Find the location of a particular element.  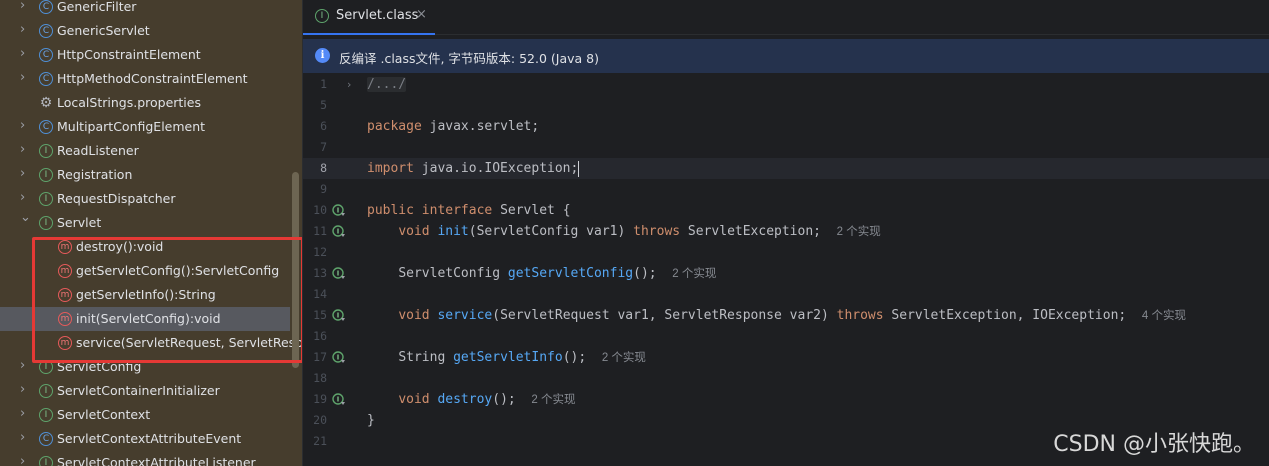

tree-item-label: GenericServlet is located at coordinates (103, 30).